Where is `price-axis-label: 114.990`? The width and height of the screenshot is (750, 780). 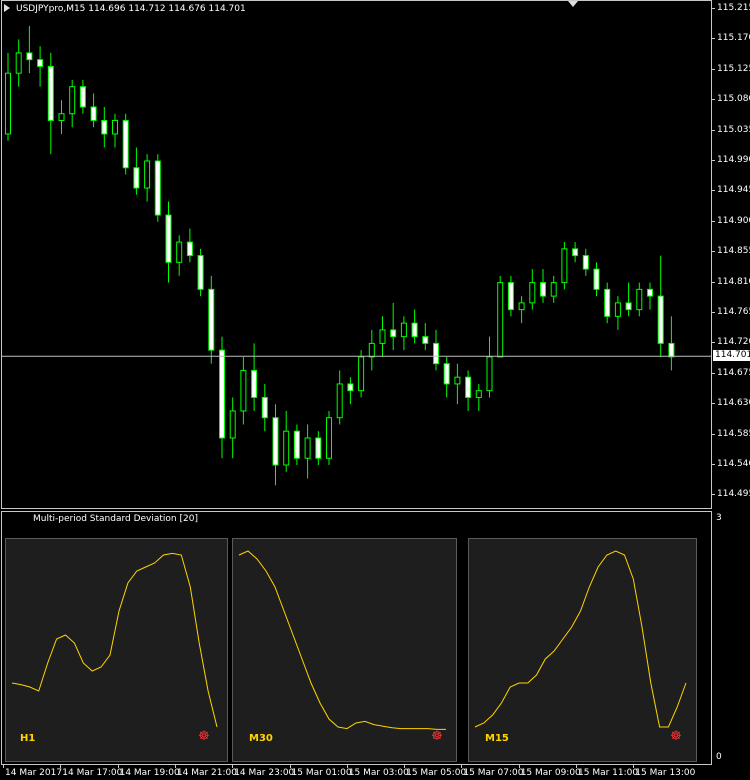
price-axis-label: 114.990 is located at coordinates (733, 160).